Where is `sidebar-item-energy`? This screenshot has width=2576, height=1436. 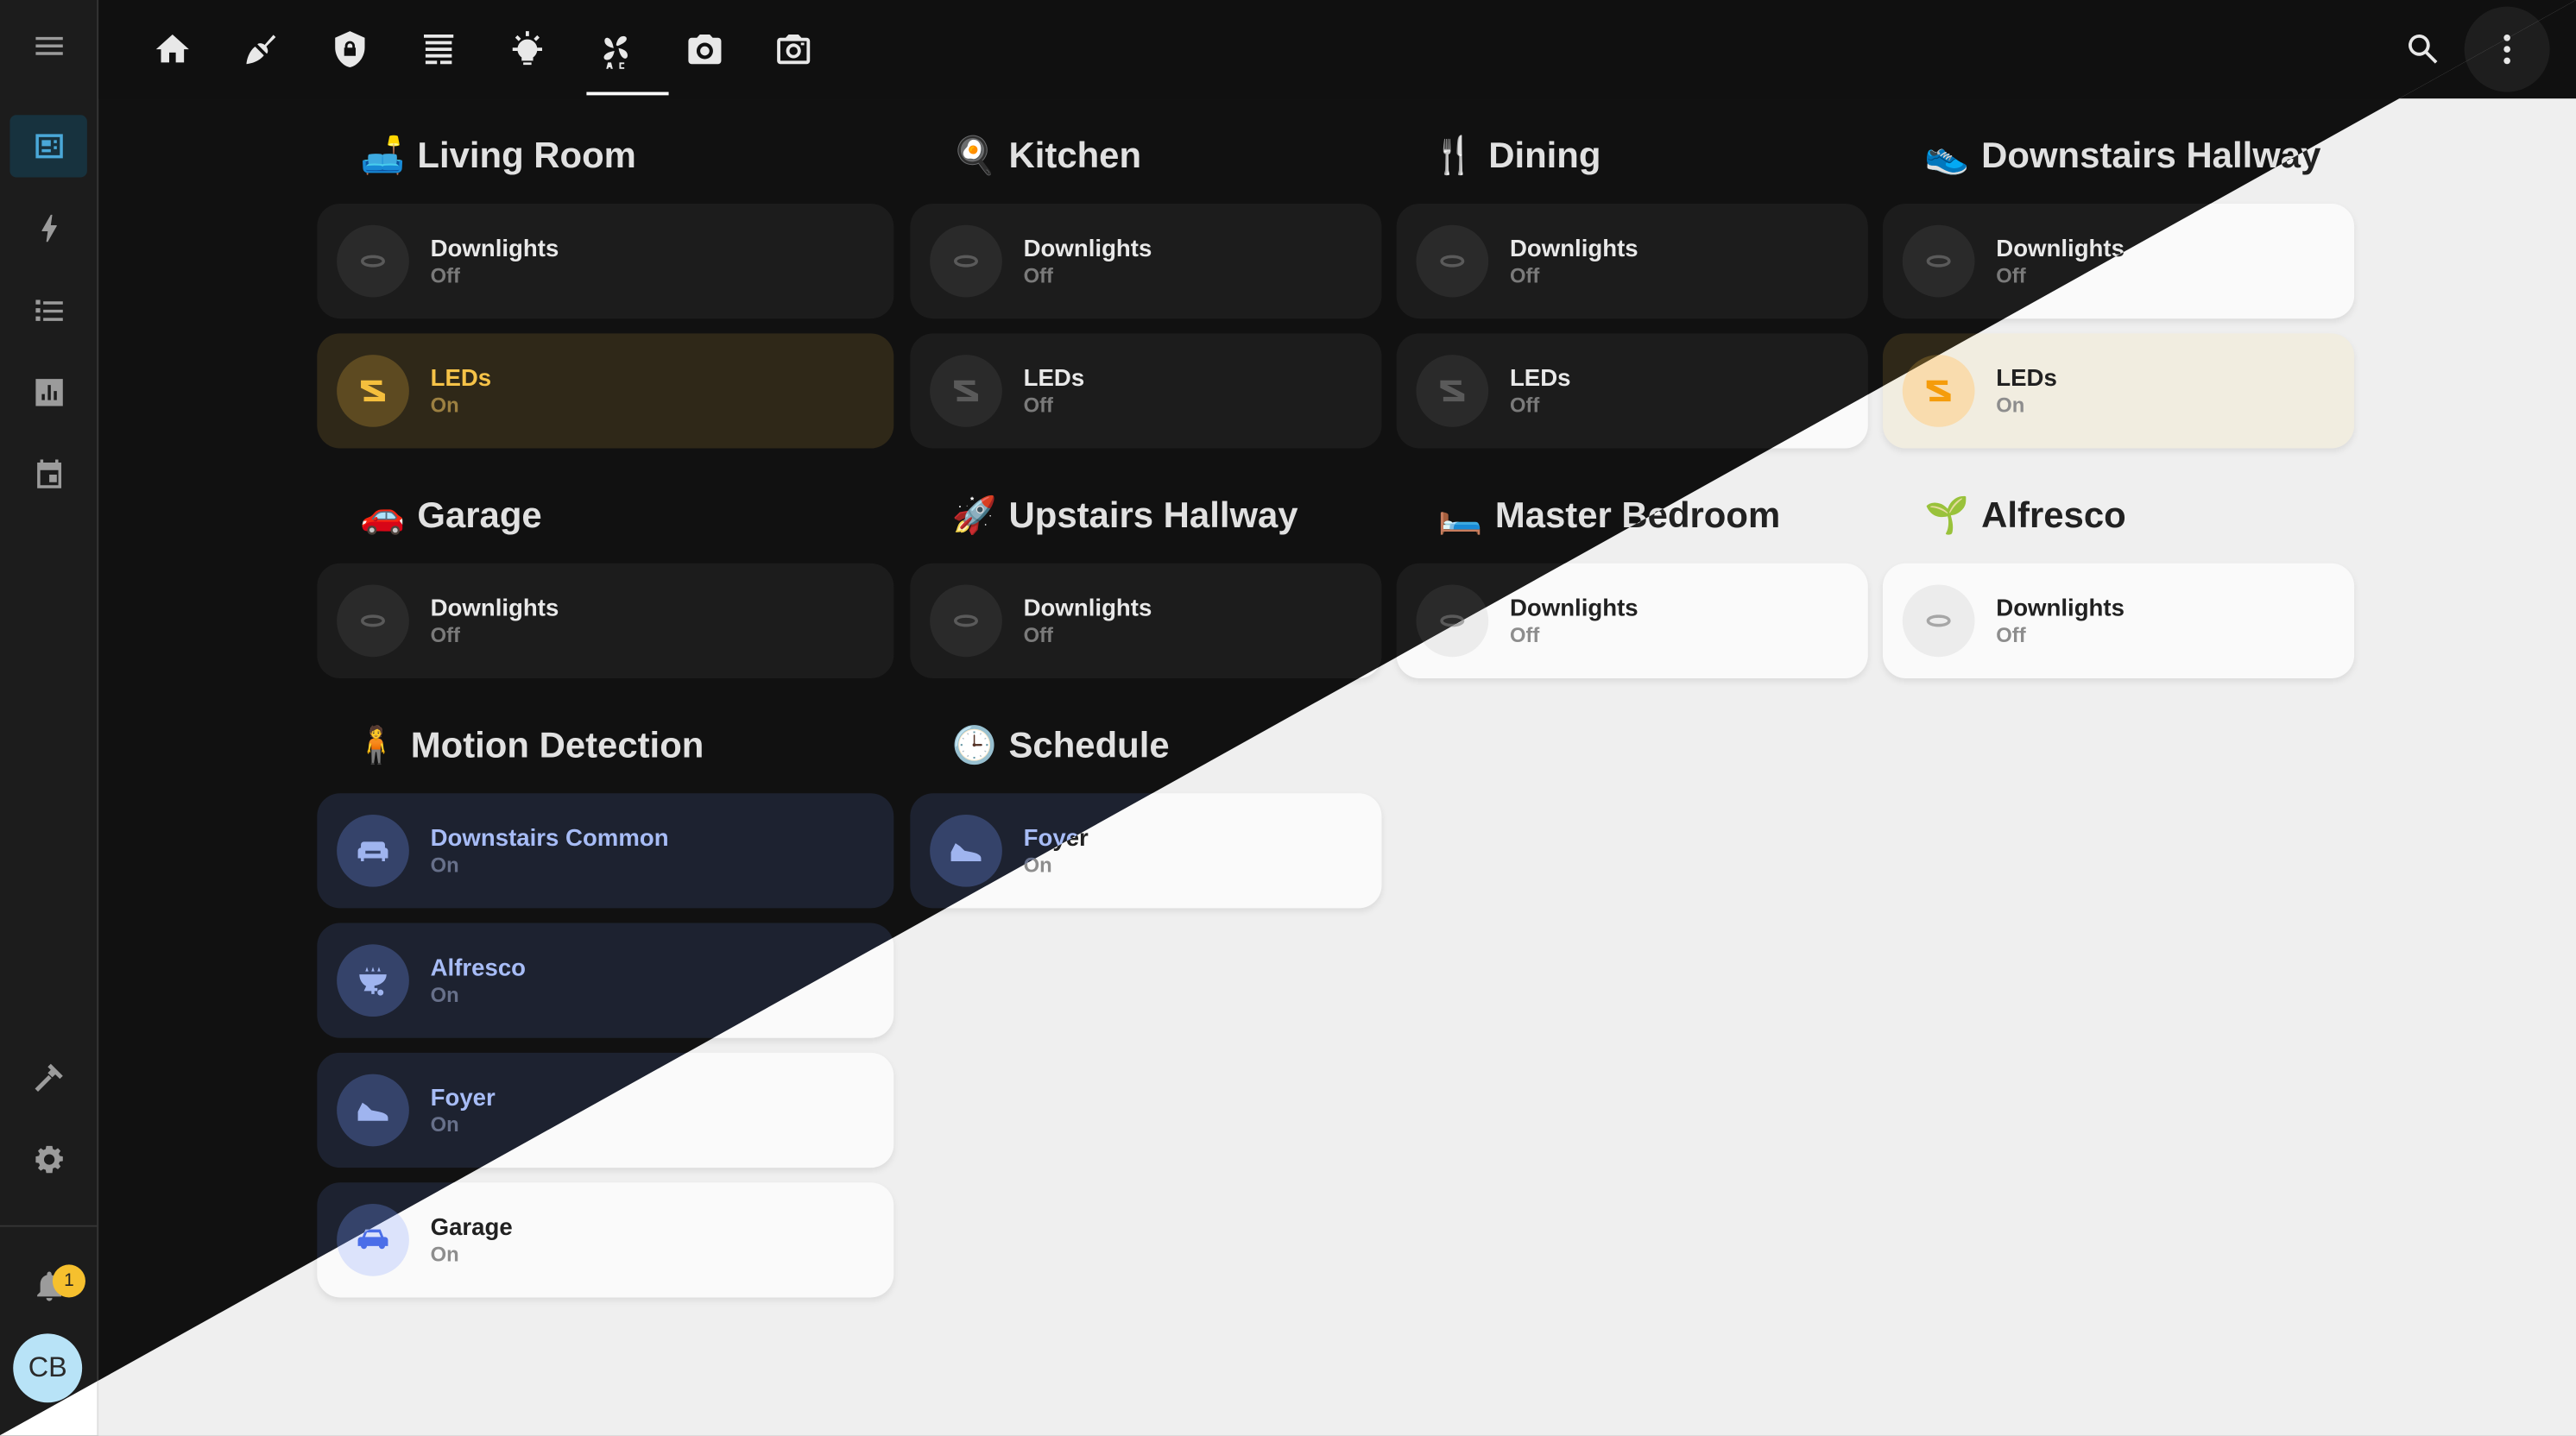
sidebar-item-energy is located at coordinates (47, 228).